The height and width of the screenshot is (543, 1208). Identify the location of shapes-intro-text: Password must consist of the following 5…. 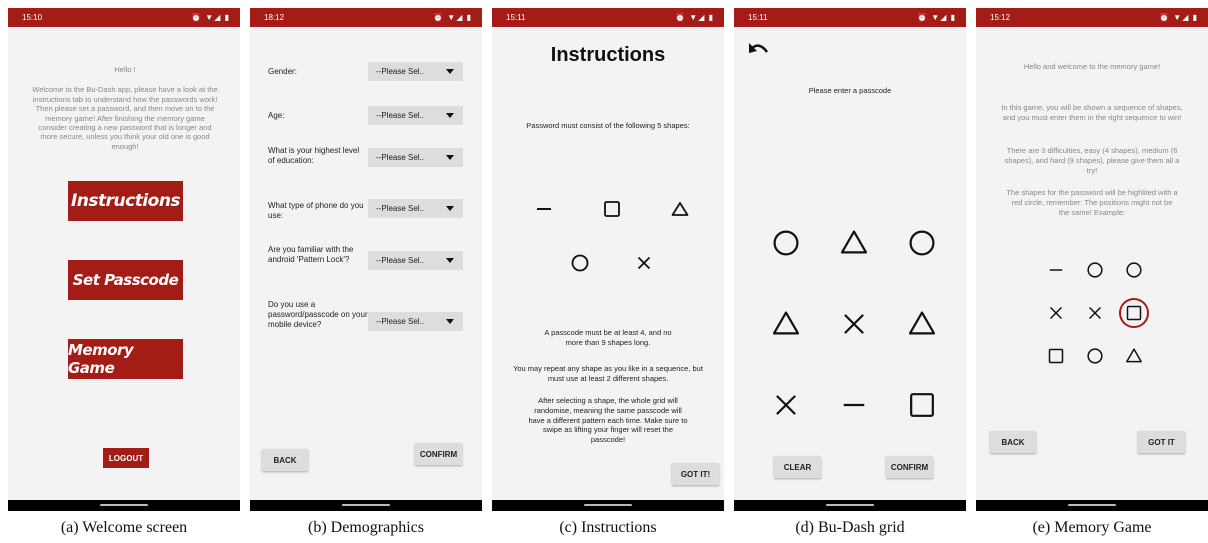
(608, 125).